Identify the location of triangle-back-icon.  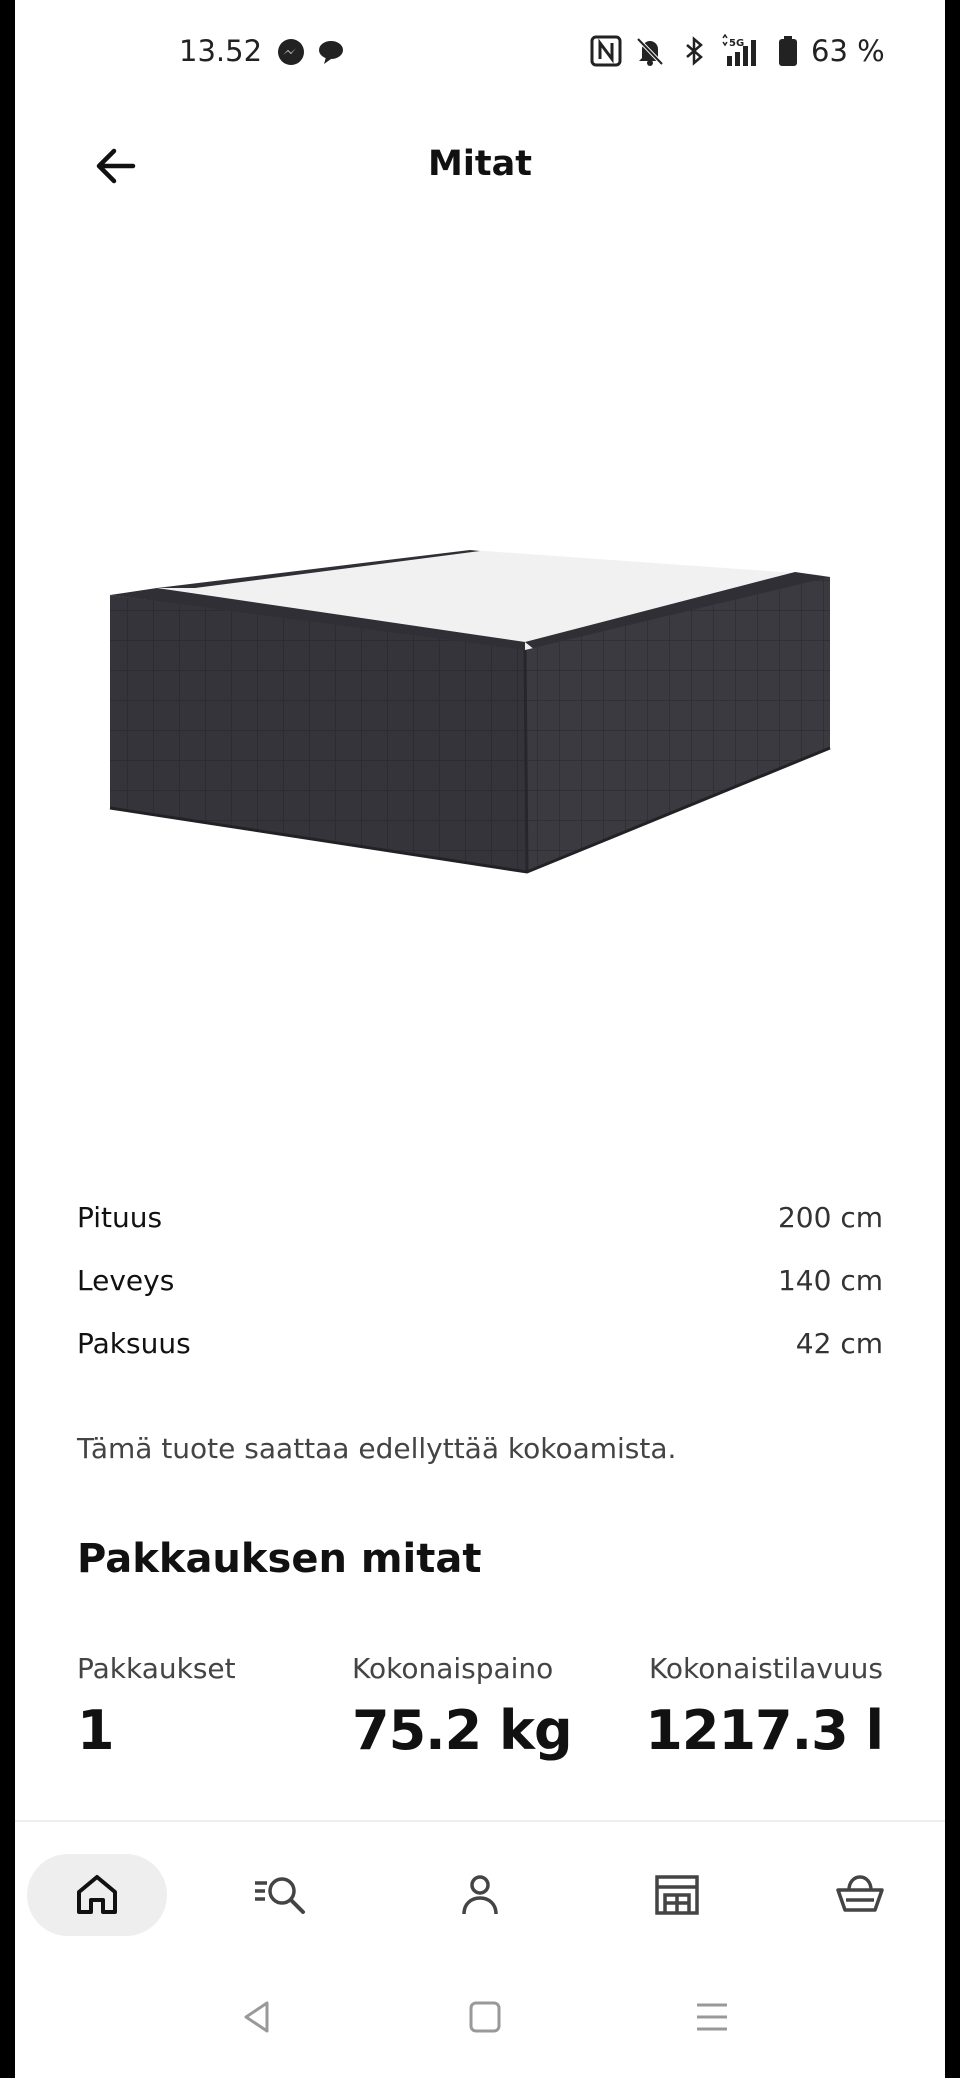
(256, 2017).